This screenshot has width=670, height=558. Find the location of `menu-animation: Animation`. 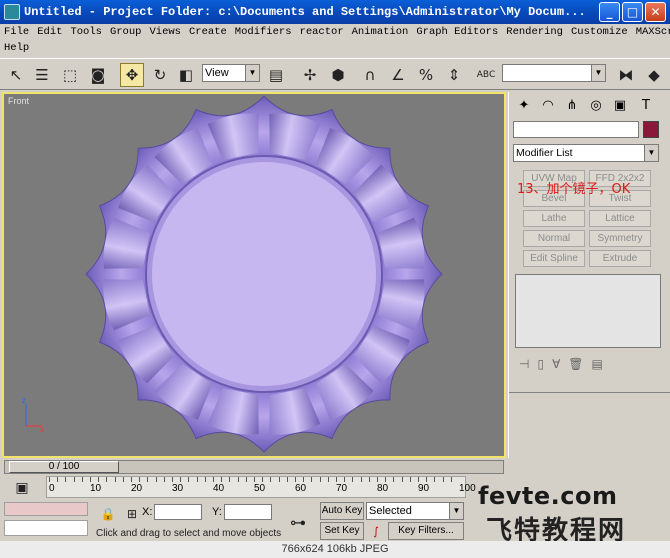

menu-animation: Animation is located at coordinates (380, 32).